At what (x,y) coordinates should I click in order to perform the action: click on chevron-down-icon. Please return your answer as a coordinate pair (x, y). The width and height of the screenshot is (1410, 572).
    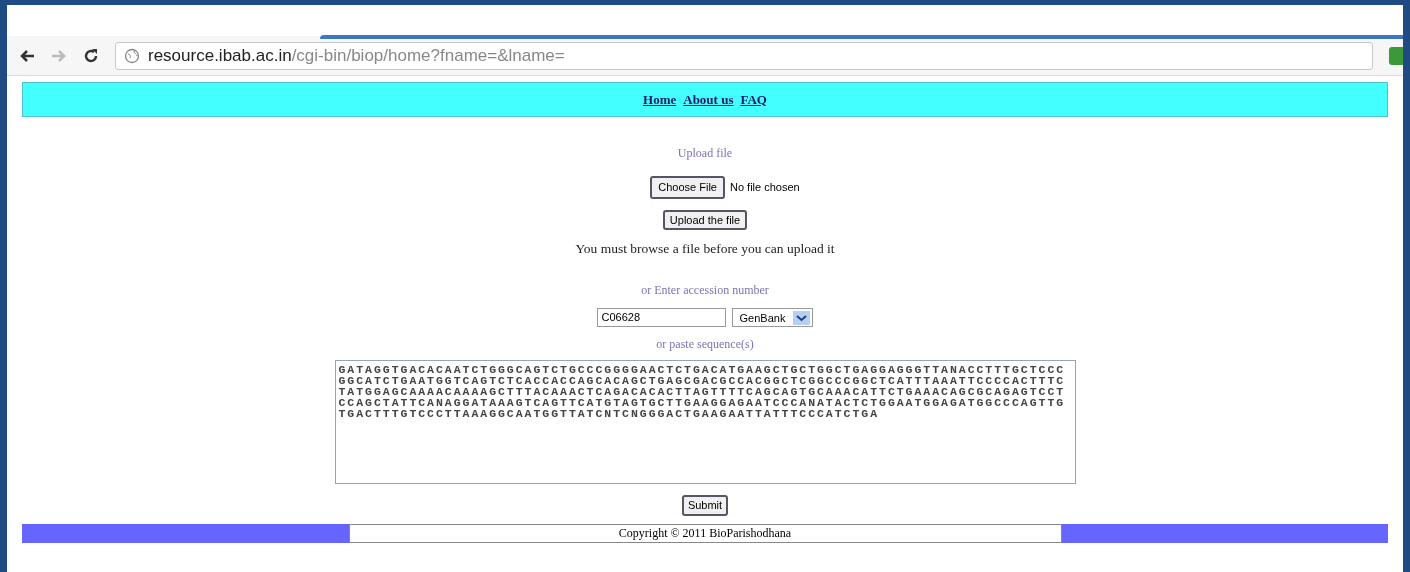
    Looking at the image, I should click on (802, 317).